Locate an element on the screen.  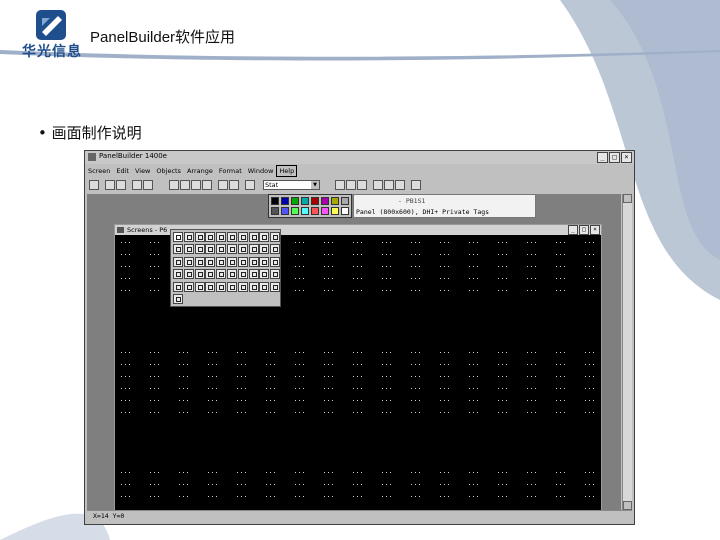
menu-help: Help is located at coordinates (287, 171).